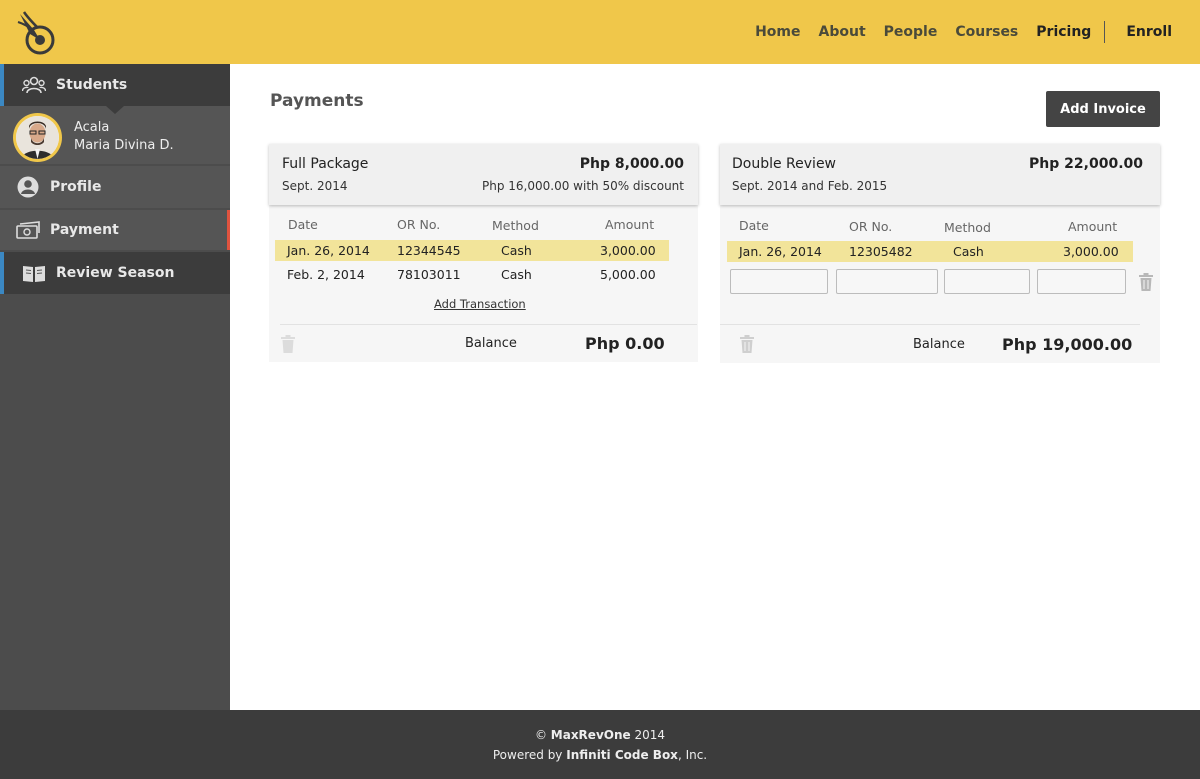  Describe the element at coordinates (631, 164) in the screenshot. I see `invoice-price: Php 8,000.00` at that location.